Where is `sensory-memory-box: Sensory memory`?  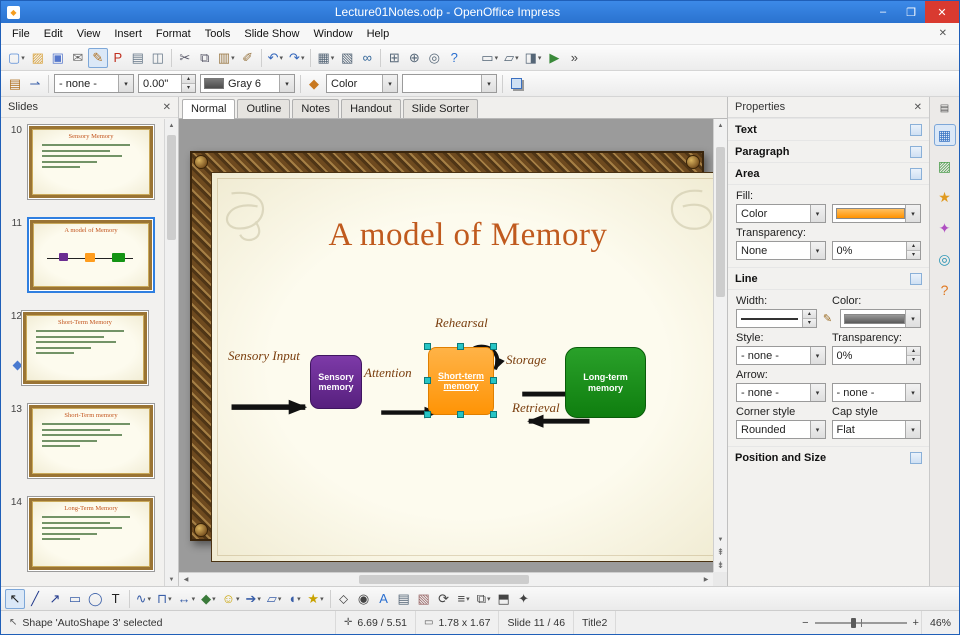 sensory-memory-box: Sensory memory is located at coordinates (336, 382).